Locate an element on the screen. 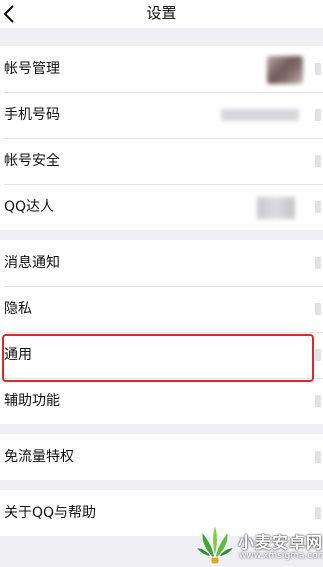 The image size is (323, 567). navigation-bar: 设置 is located at coordinates (161, 14).